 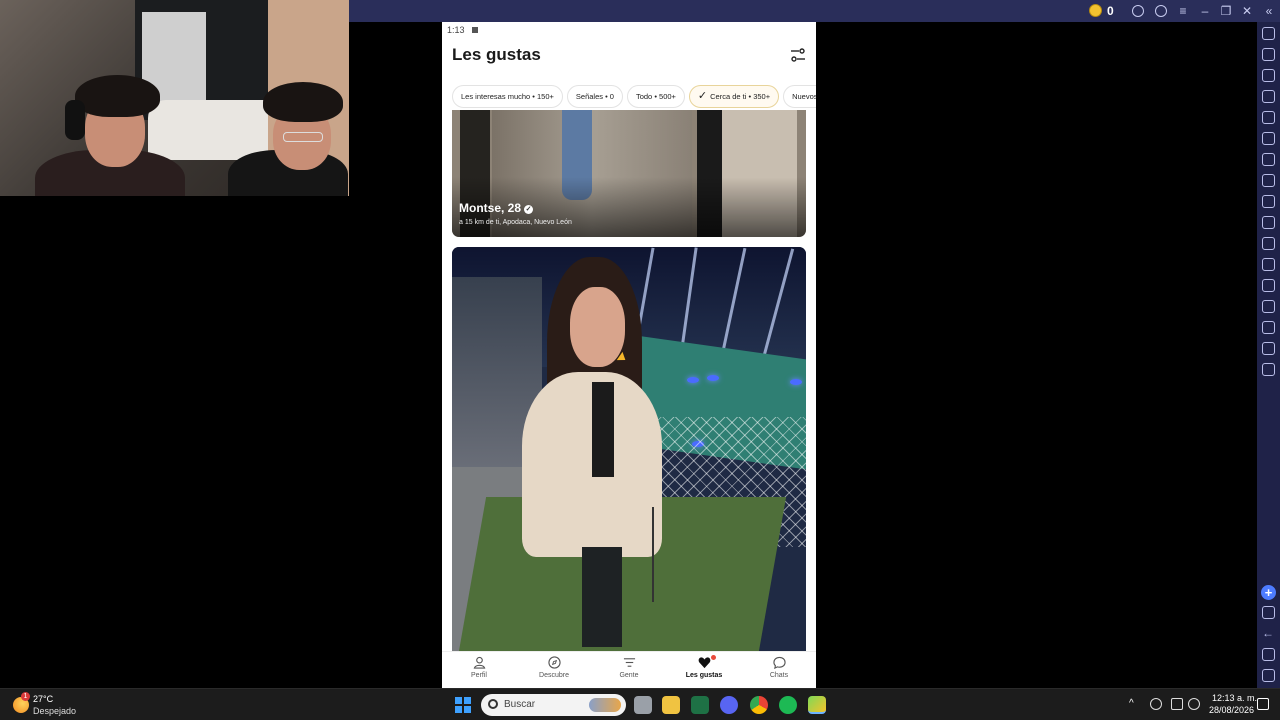 I want to click on nav-perfil: Perfil, so click(x=479, y=670).